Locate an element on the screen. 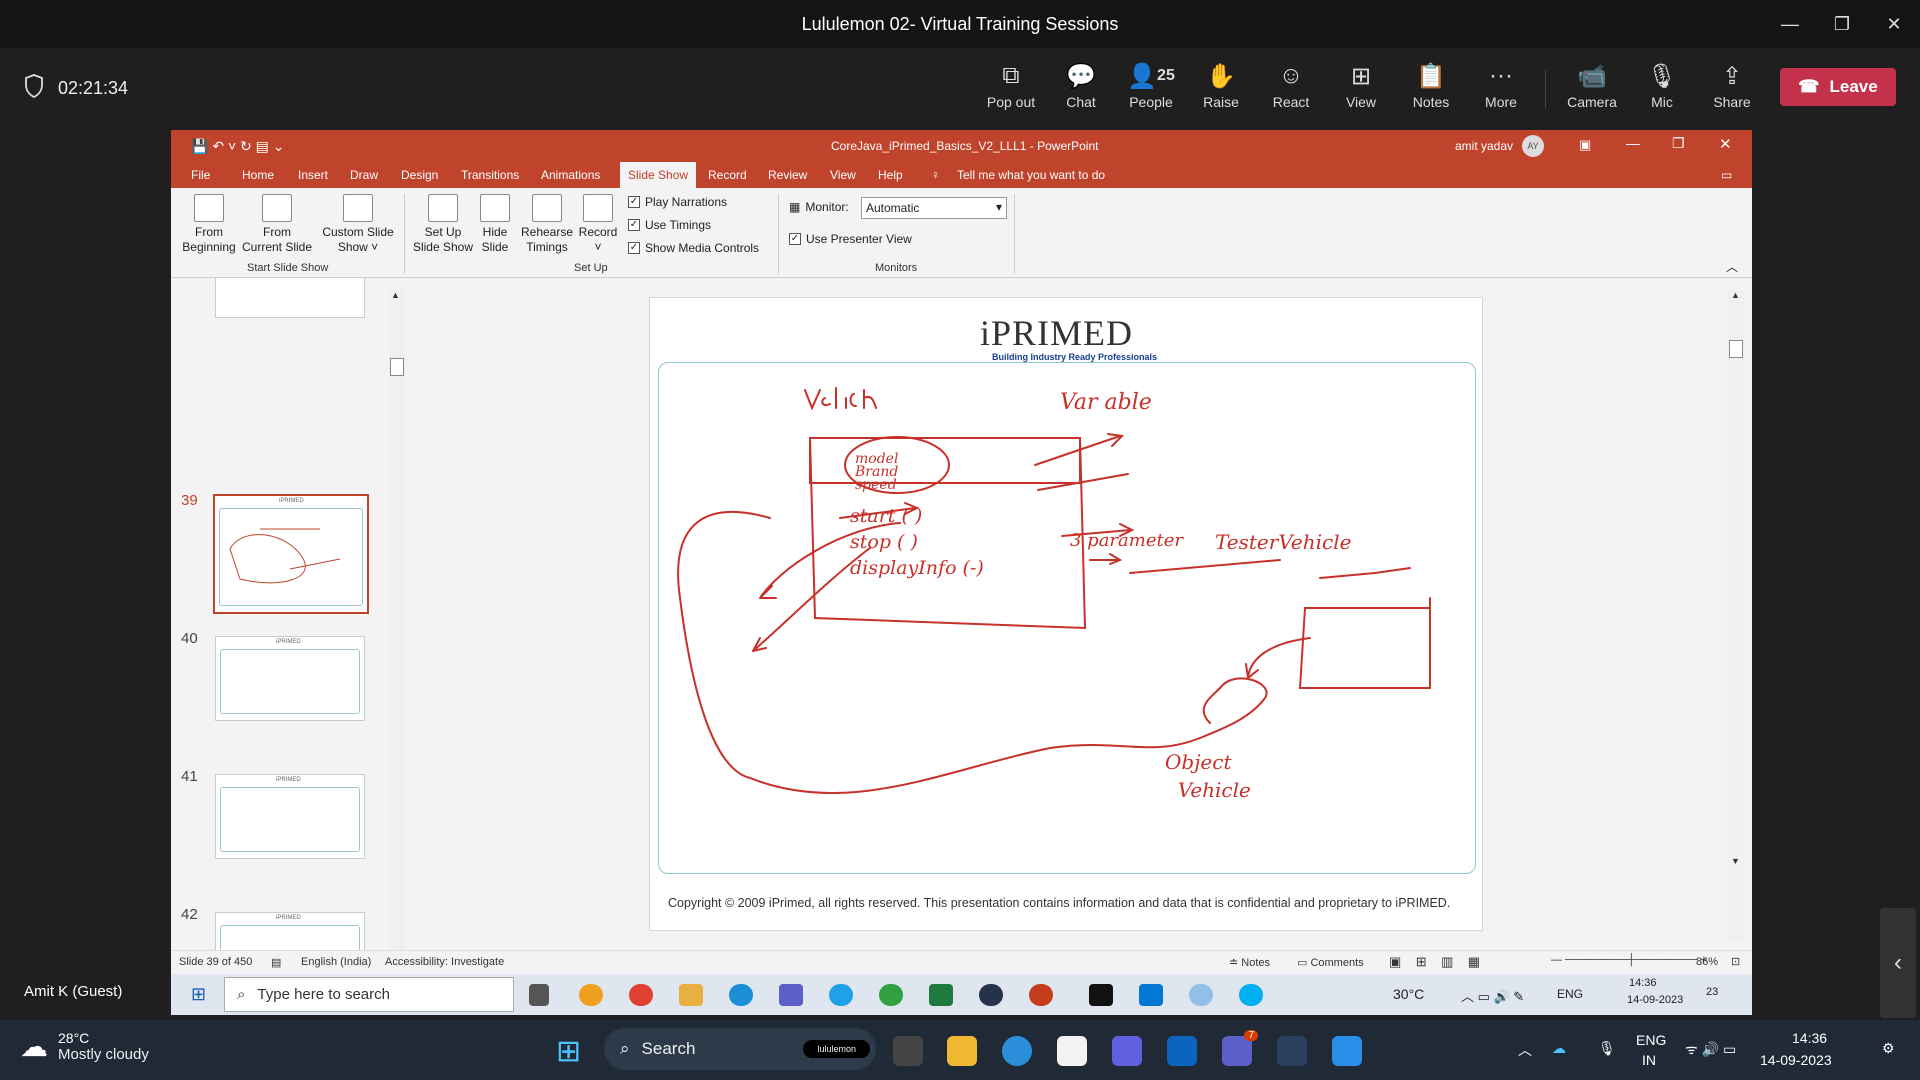 The height and width of the screenshot is (1080, 1920). pop-out-button: ⧉ Pop out is located at coordinates (1011, 90).